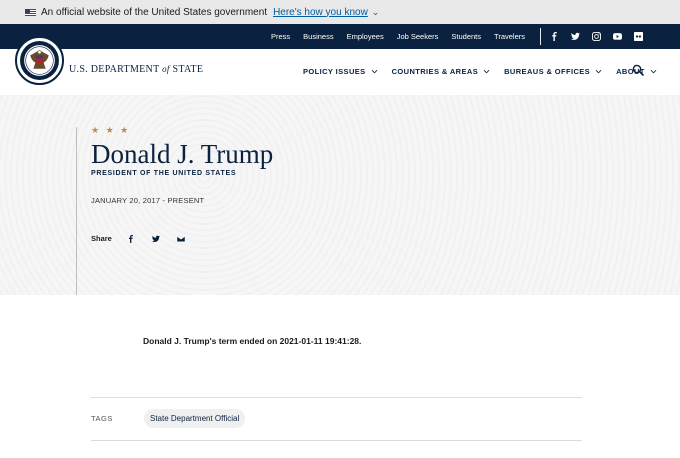  I want to click on wordmark-suffix: STATE, so click(188, 69).